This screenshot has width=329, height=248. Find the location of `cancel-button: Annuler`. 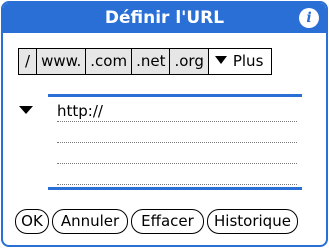

cancel-button: Annuler is located at coordinates (90, 221).